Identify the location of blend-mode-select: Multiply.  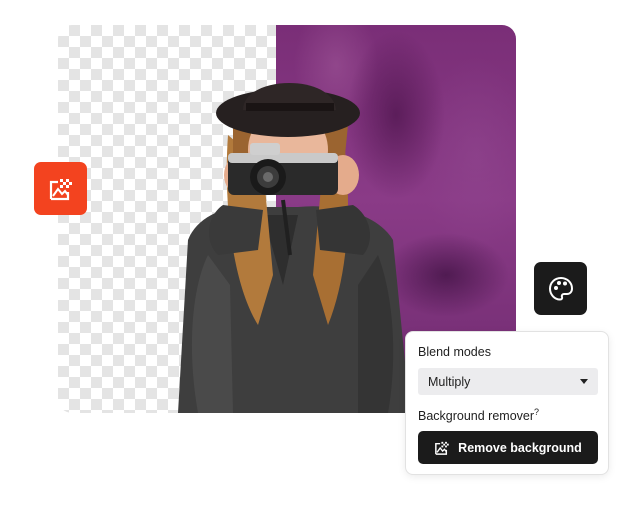
(508, 381).